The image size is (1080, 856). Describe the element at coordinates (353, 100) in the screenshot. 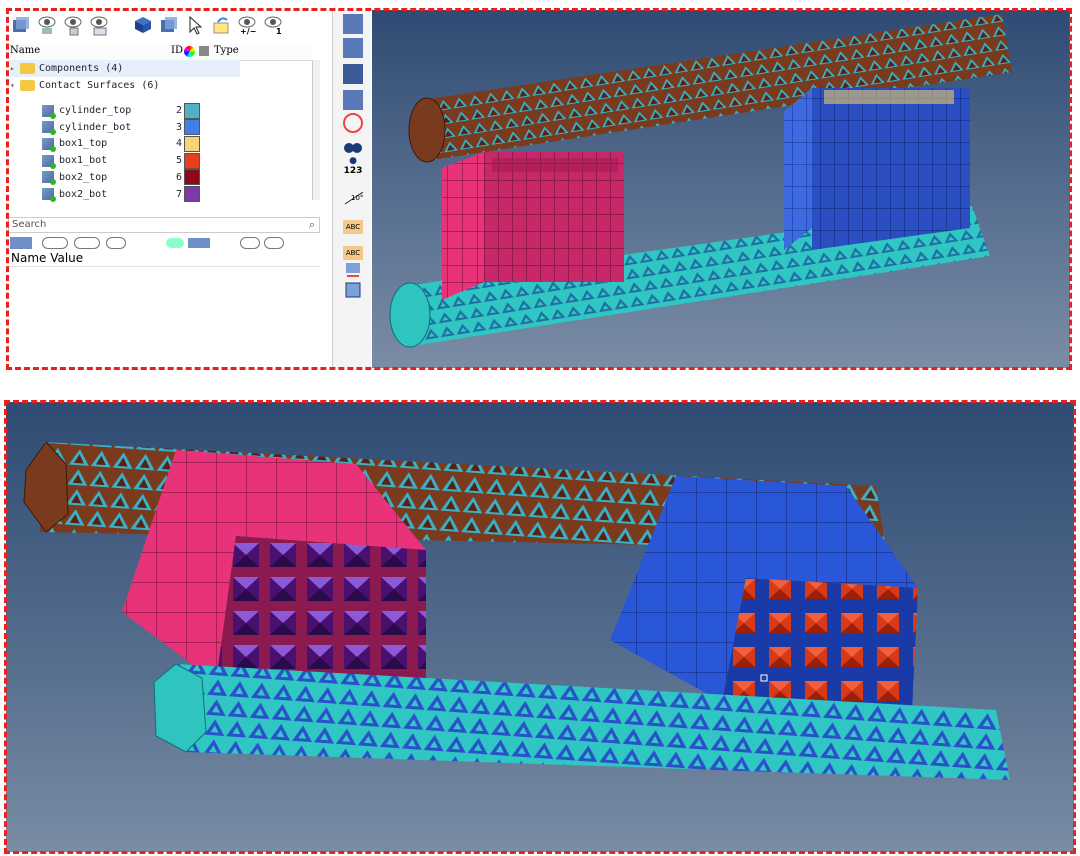

I see `element-icon` at that location.